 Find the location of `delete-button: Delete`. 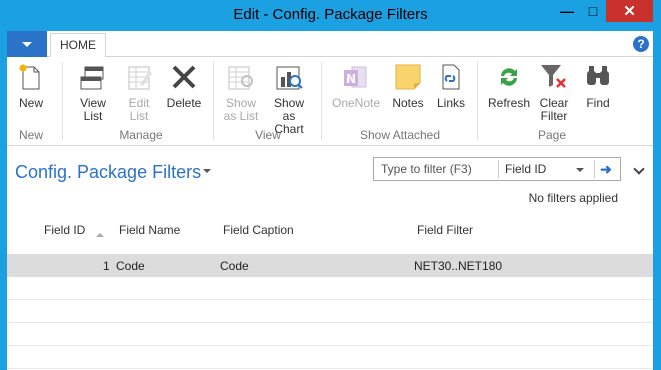

delete-button: Delete is located at coordinates (184, 85).